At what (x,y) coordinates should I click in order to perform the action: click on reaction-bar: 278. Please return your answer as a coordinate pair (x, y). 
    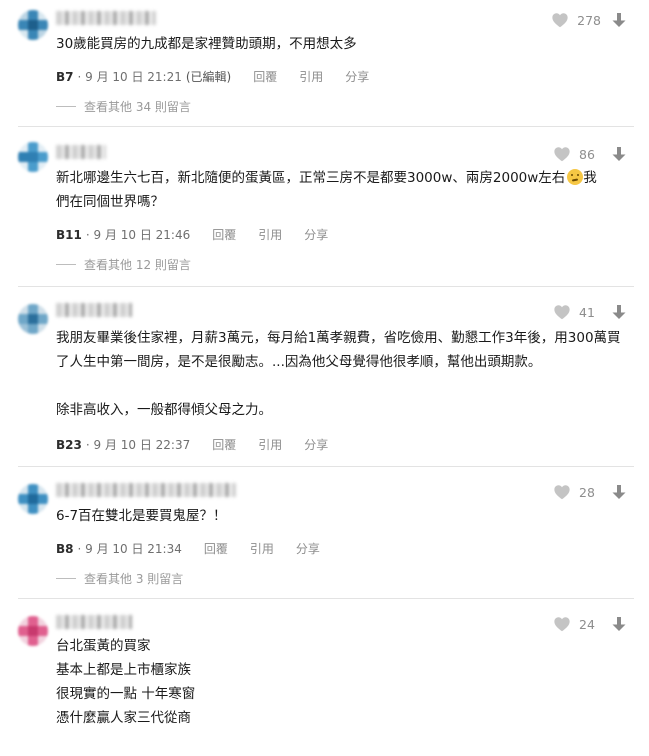
    Looking at the image, I should click on (589, 20).